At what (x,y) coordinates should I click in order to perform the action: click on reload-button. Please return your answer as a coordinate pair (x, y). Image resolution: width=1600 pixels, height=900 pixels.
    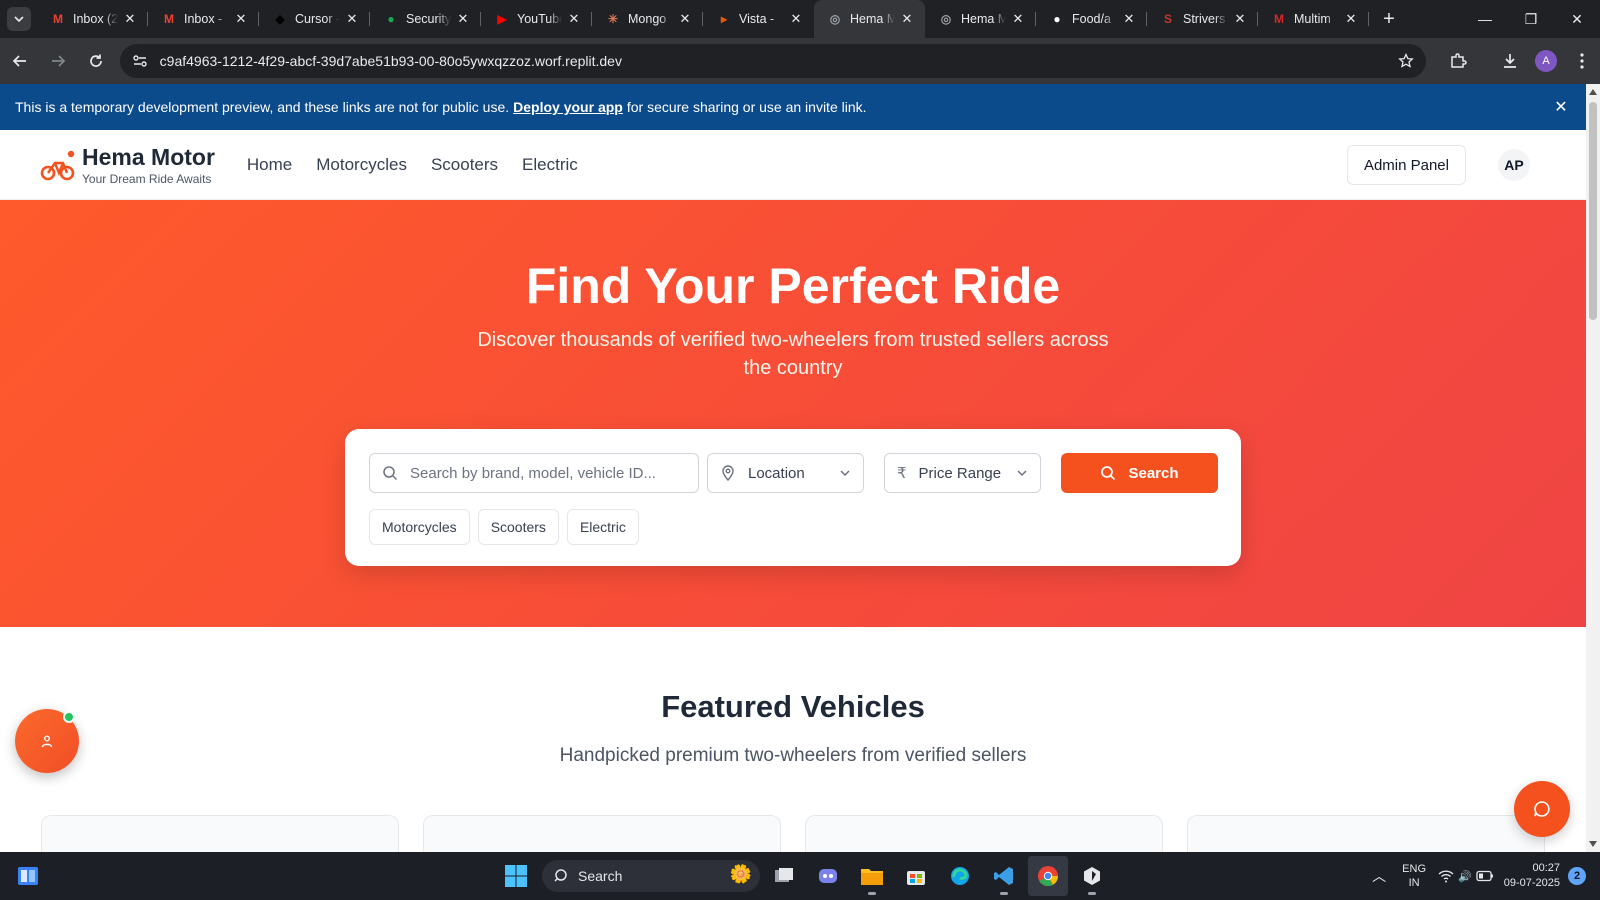
    Looking at the image, I should click on (96, 61).